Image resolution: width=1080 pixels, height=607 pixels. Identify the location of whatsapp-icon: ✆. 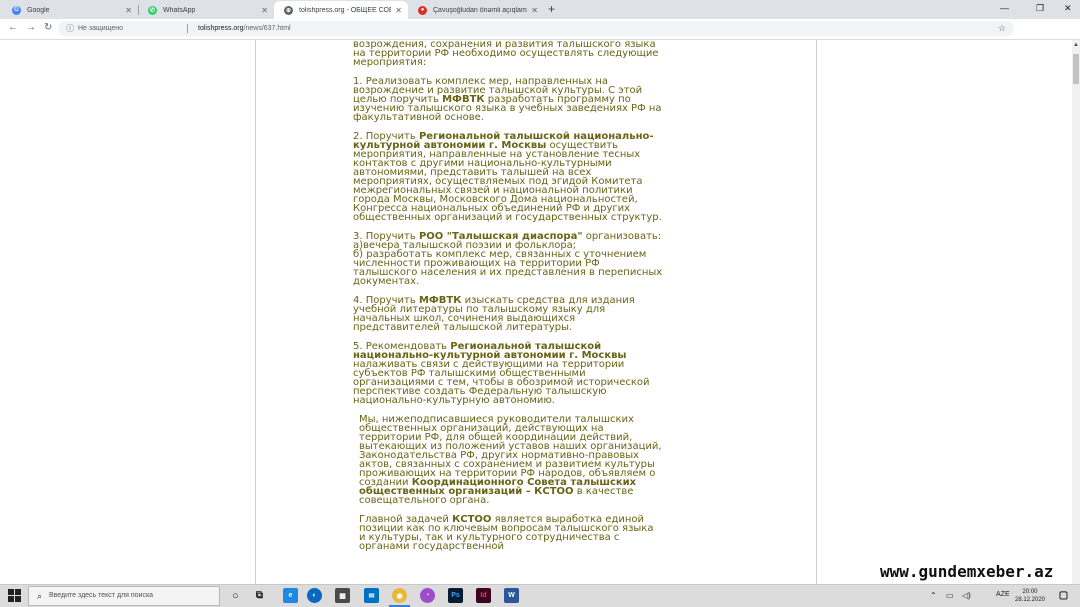
(152, 10).